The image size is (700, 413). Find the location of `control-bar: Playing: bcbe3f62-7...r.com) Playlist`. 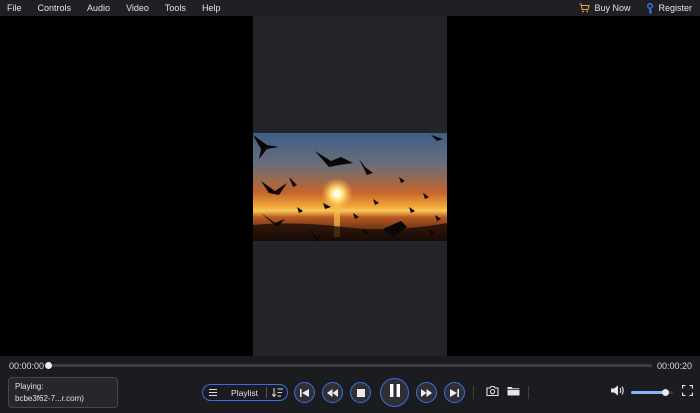

control-bar: Playing: bcbe3f62-7...r.com) Playlist is located at coordinates (350, 394).